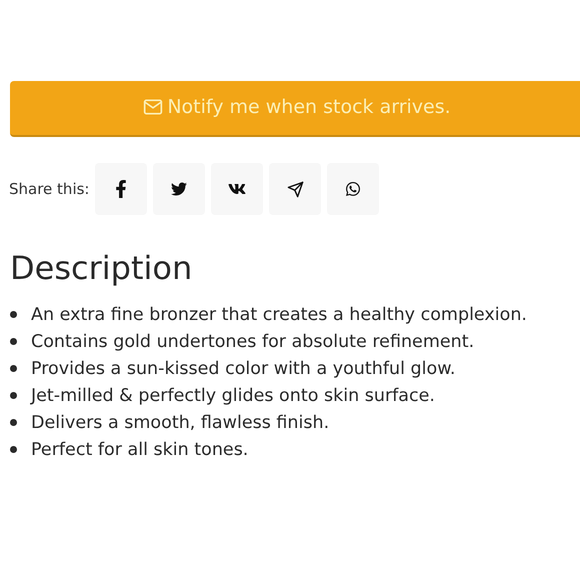 This screenshot has width=580, height=580. I want to click on whatsapp-icon, so click(353, 189).